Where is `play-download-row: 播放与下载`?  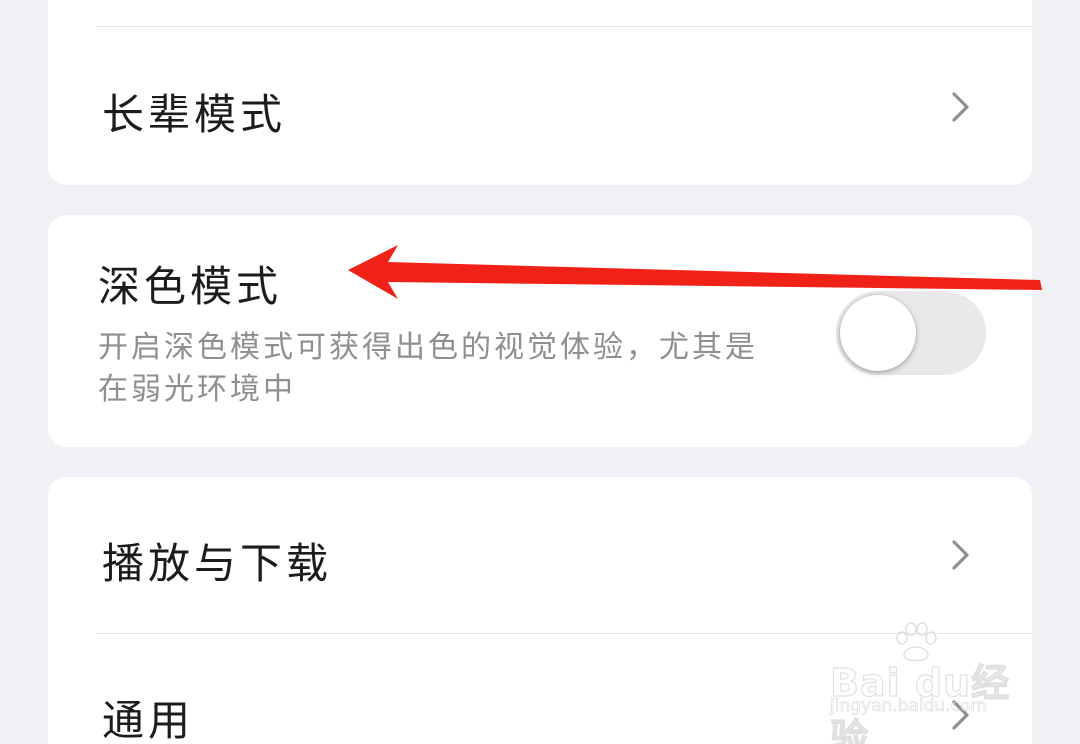 play-download-row: 播放与下载 is located at coordinates (217, 560).